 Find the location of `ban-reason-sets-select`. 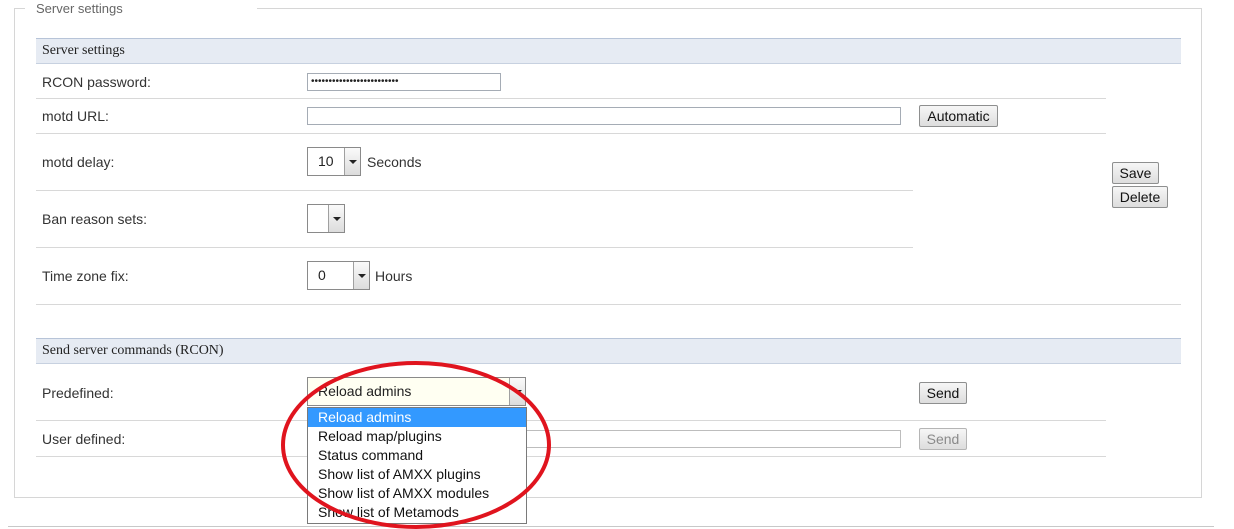

ban-reason-sets-select is located at coordinates (326, 218).